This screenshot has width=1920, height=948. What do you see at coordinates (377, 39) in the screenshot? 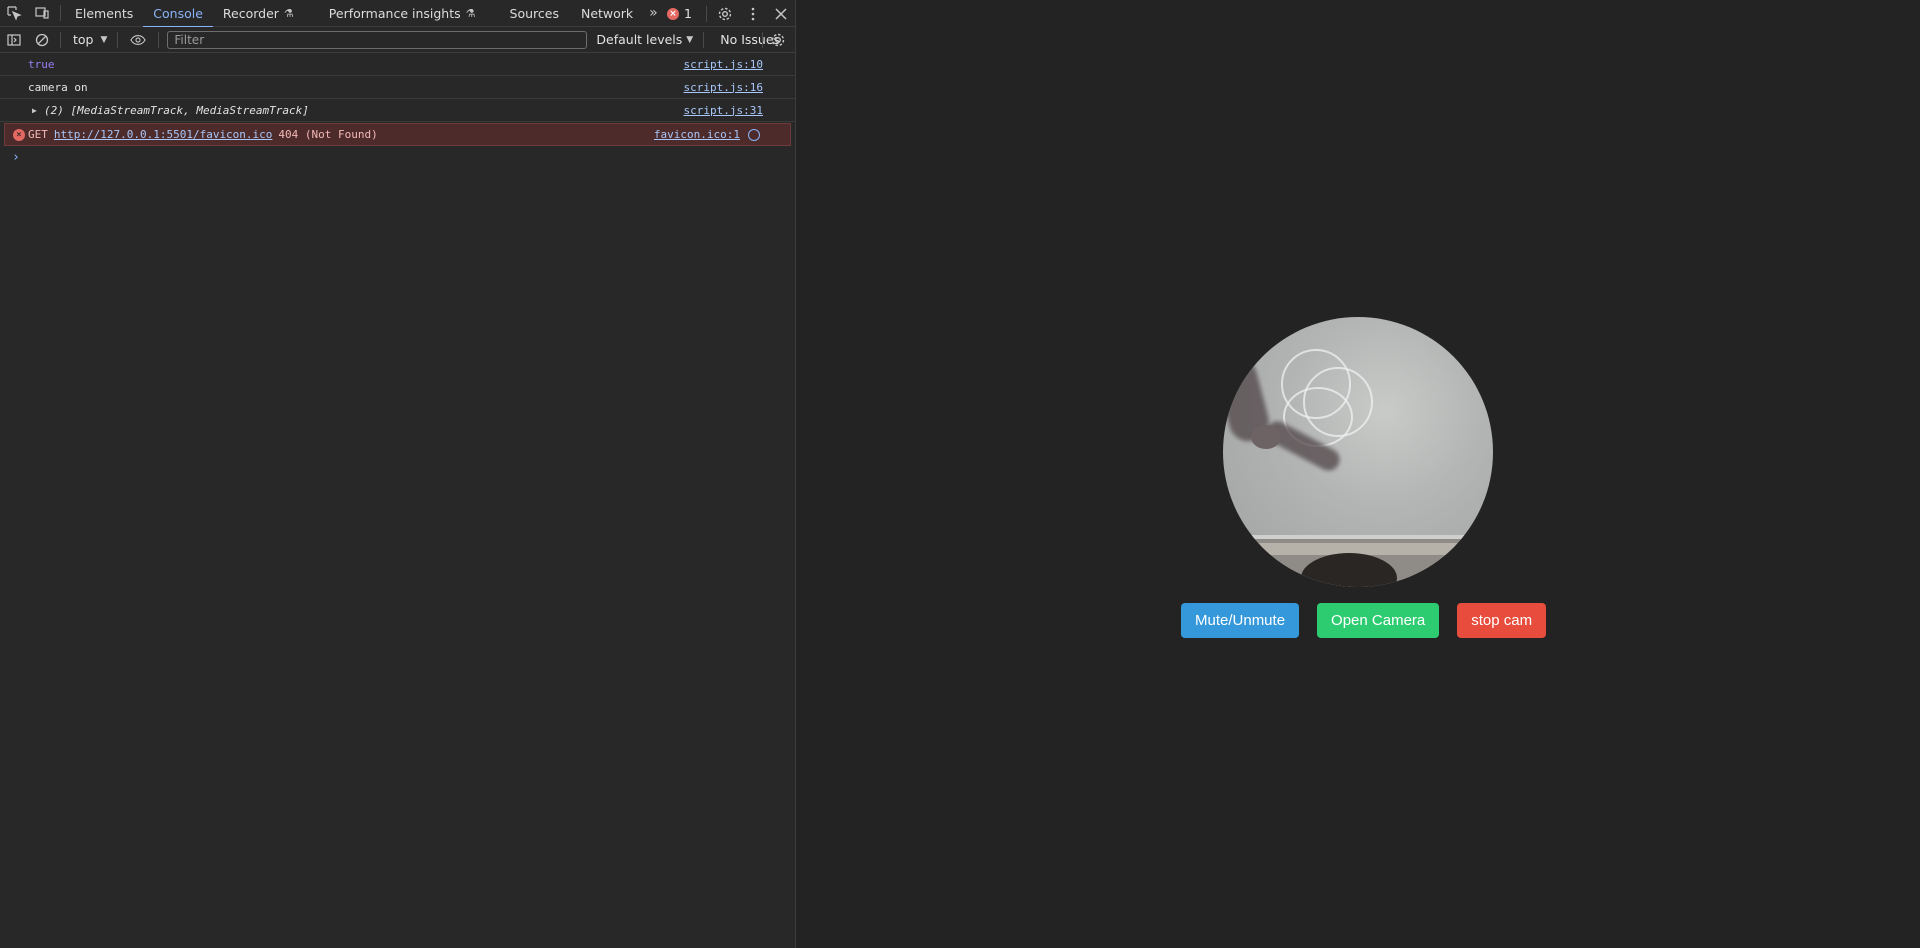
I see `filter-input` at bounding box center [377, 39].